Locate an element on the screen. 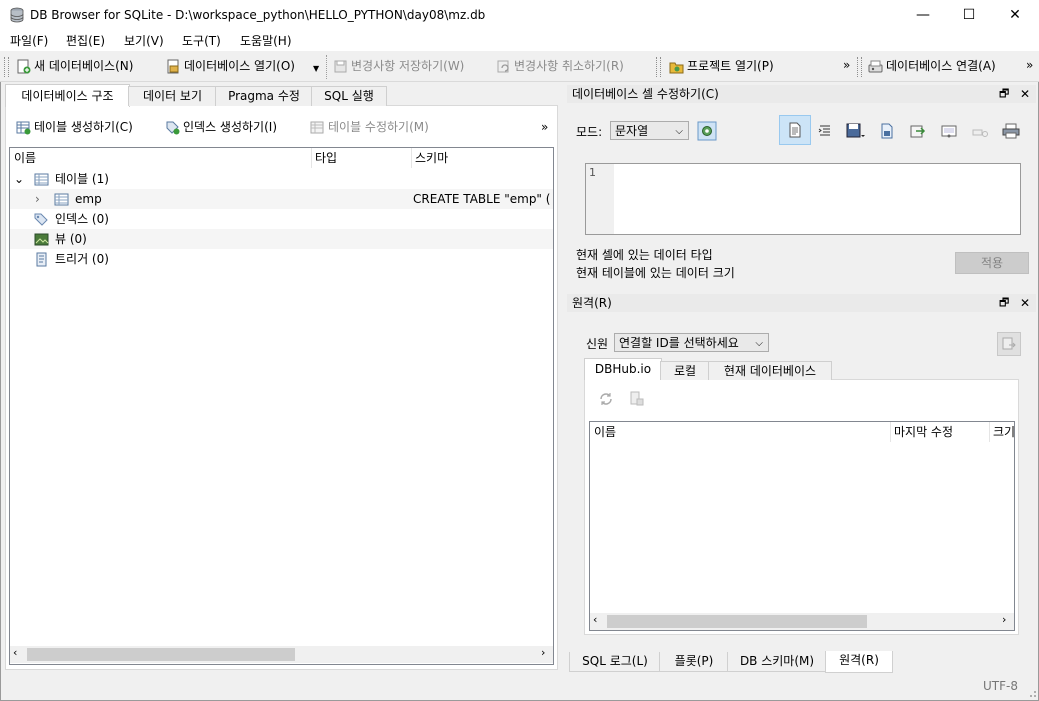  toolbar-separator is located at coordinates (327, 67).